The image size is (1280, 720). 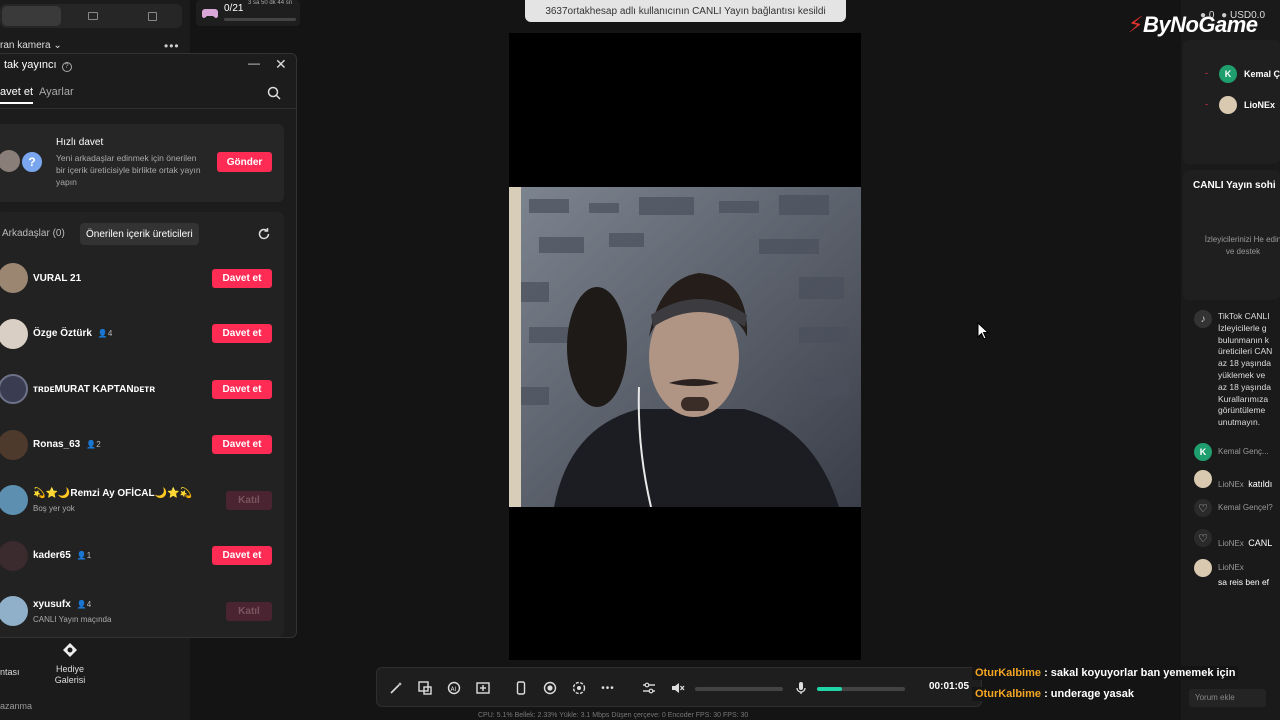 What do you see at coordinates (172, 46) in the screenshot?
I see `more-options-icon: •••` at bounding box center [172, 46].